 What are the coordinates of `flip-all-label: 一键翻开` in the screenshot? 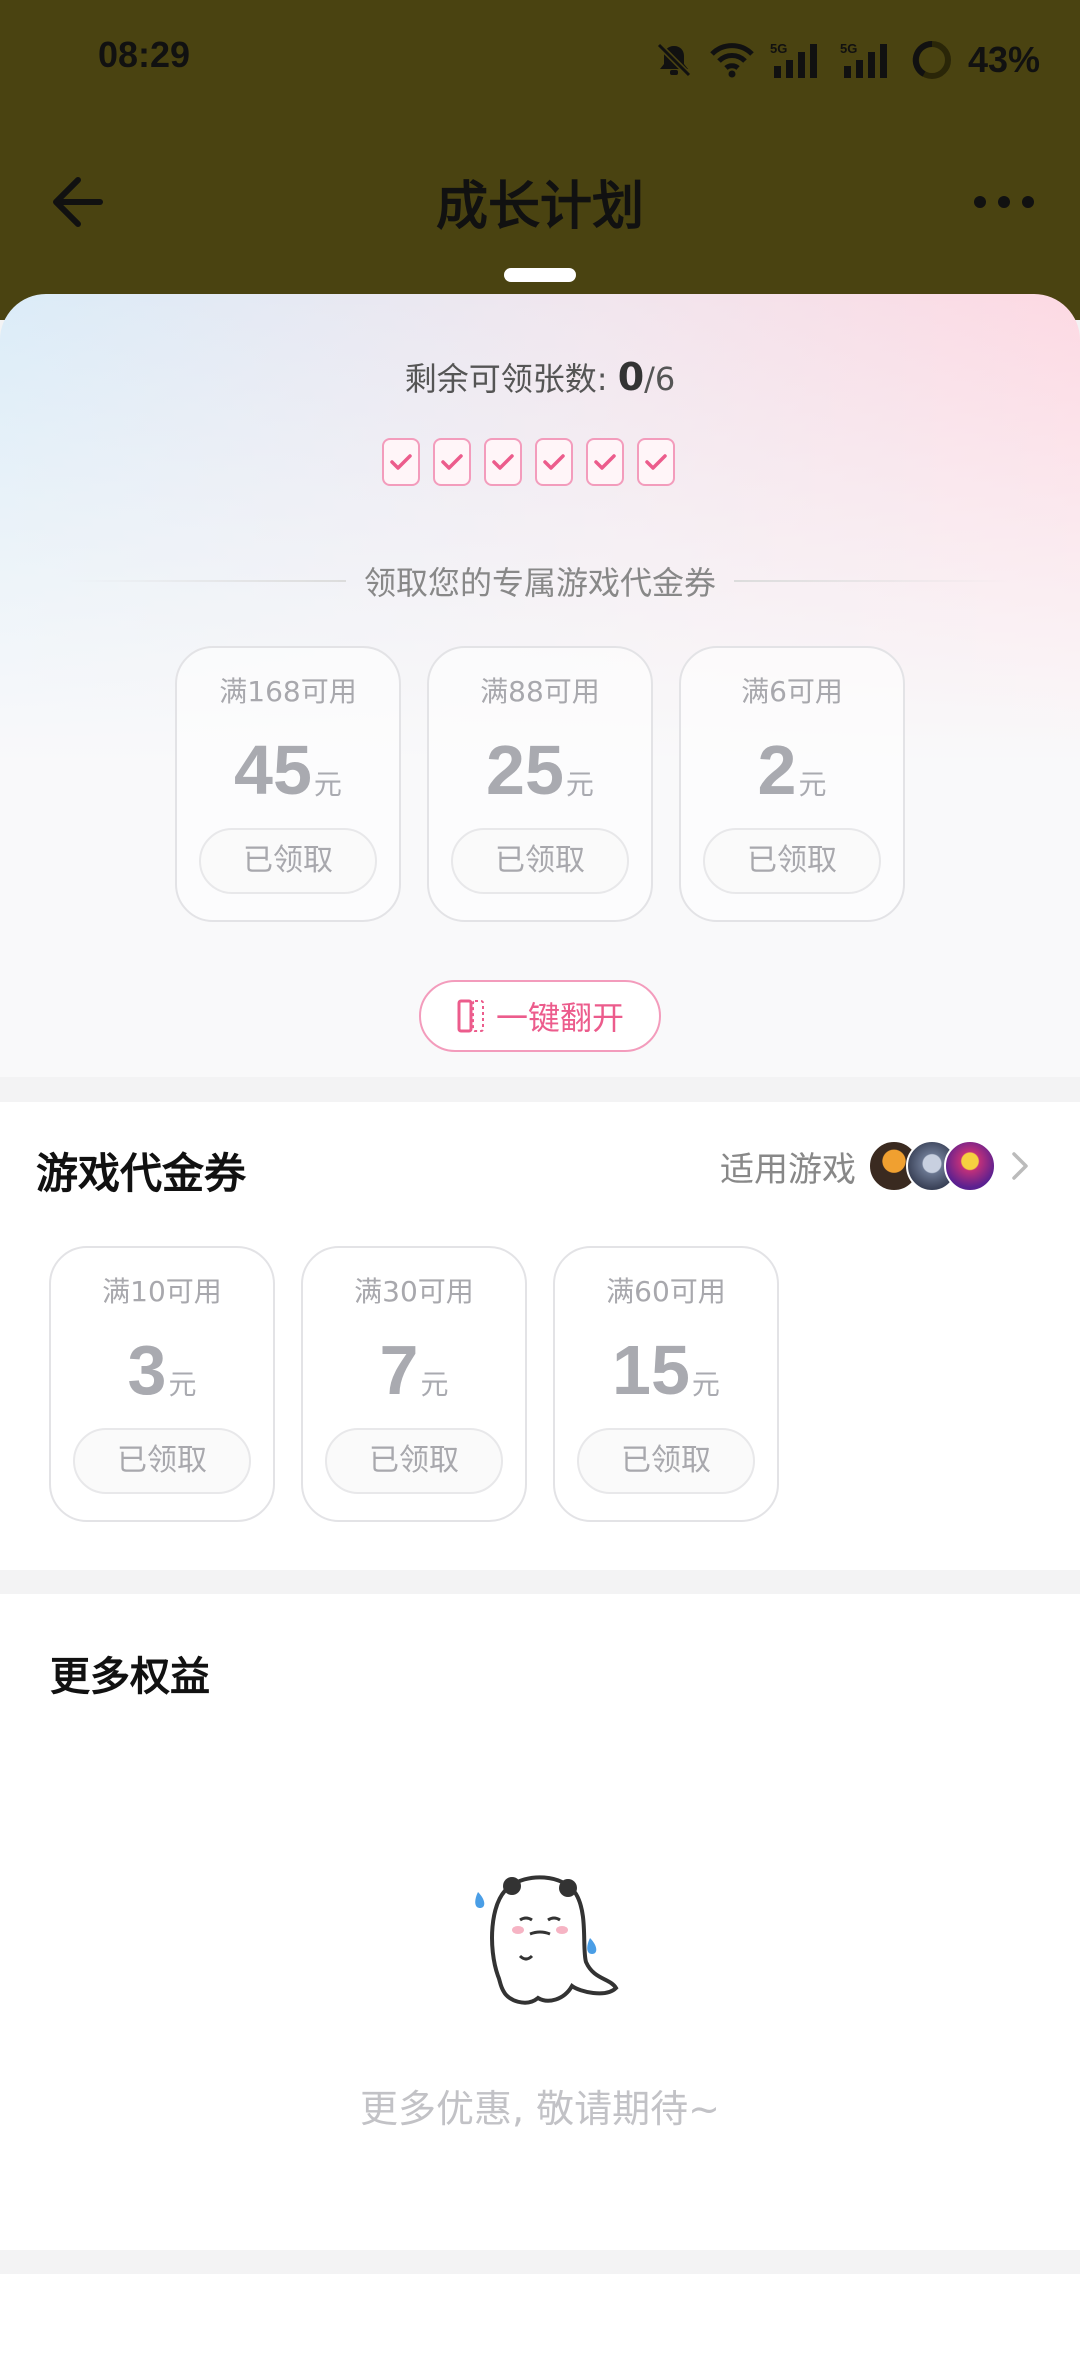 It's located at (559, 1018).